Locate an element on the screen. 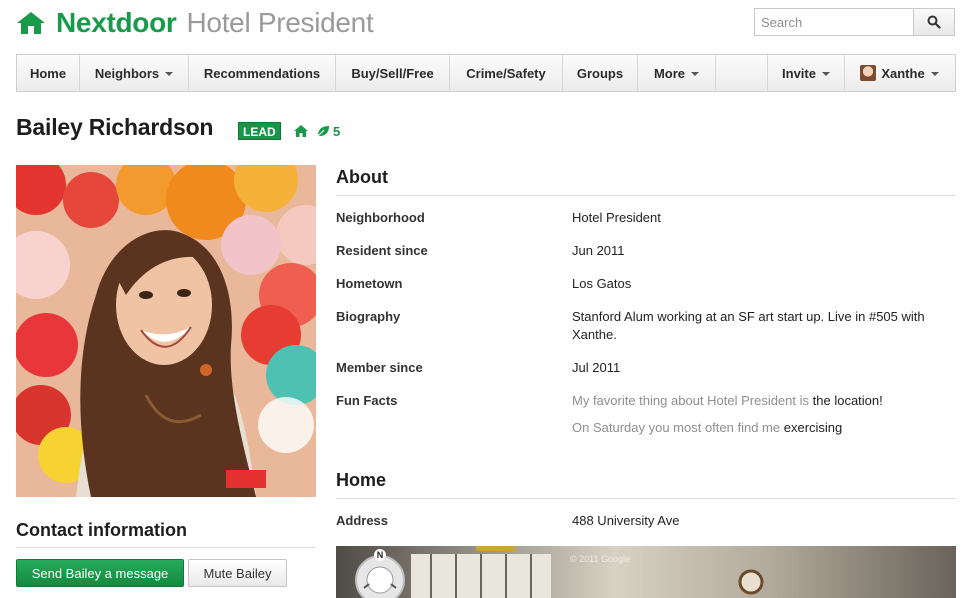  street-view-image is located at coordinates (646, 572).